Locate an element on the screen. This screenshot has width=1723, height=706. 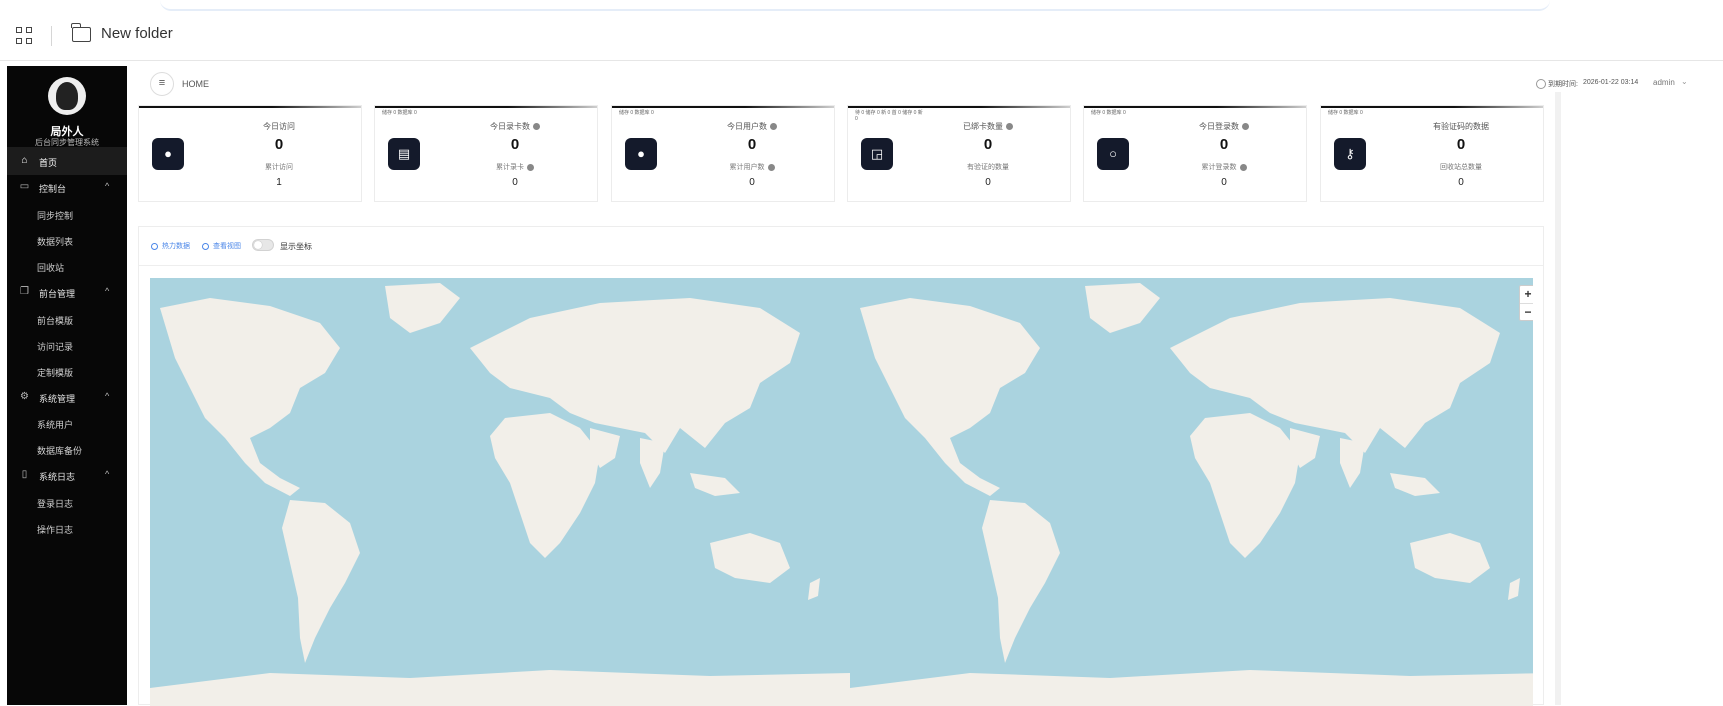
folder-icon is located at coordinates (81, 32).